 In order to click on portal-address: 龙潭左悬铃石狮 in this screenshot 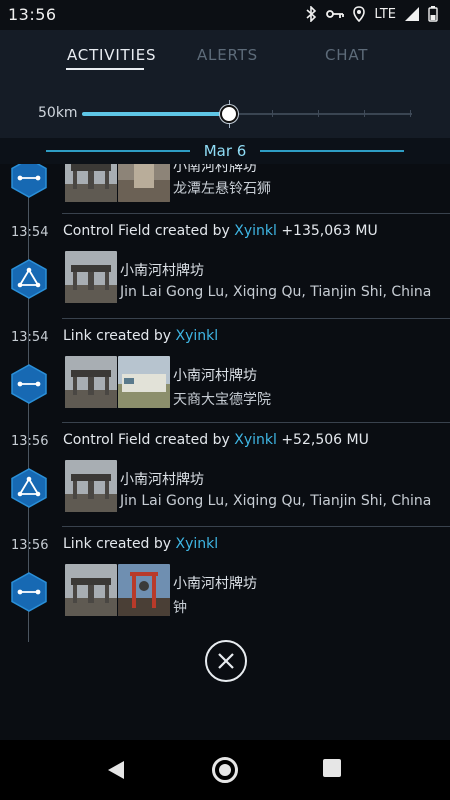, I will do `click(222, 189)`.